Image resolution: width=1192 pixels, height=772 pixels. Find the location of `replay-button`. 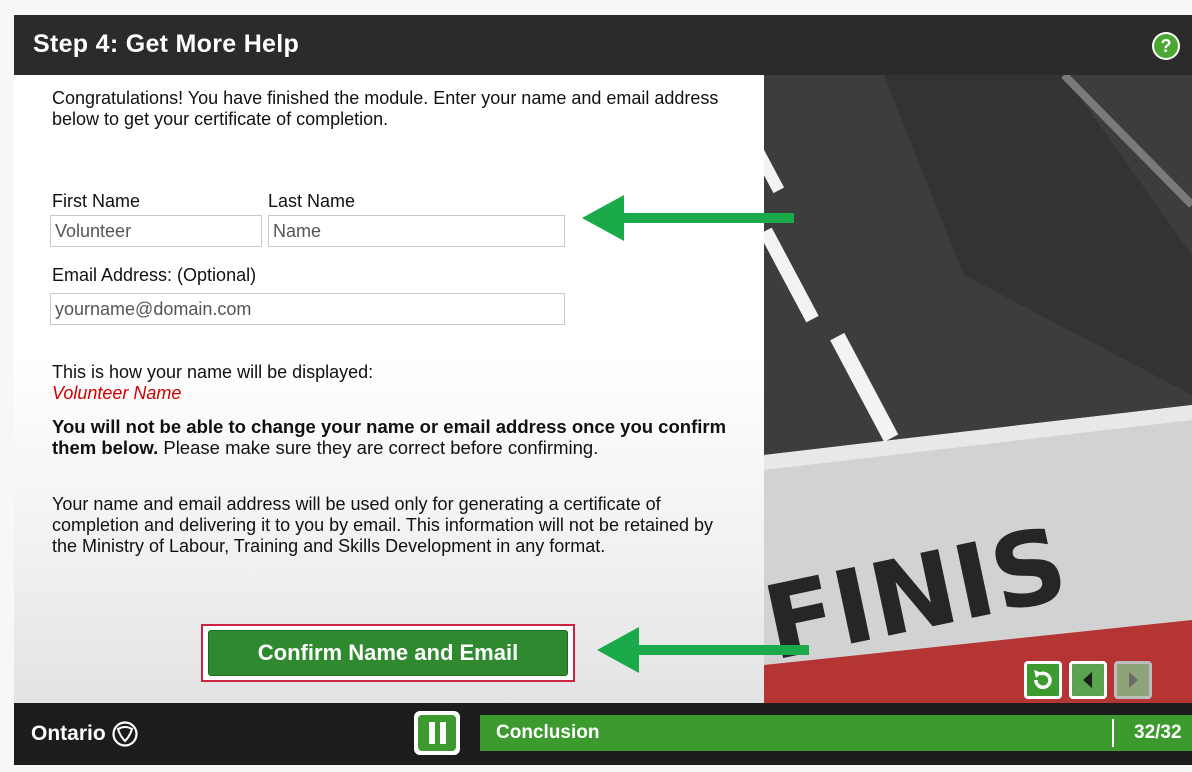

replay-button is located at coordinates (1043, 680).